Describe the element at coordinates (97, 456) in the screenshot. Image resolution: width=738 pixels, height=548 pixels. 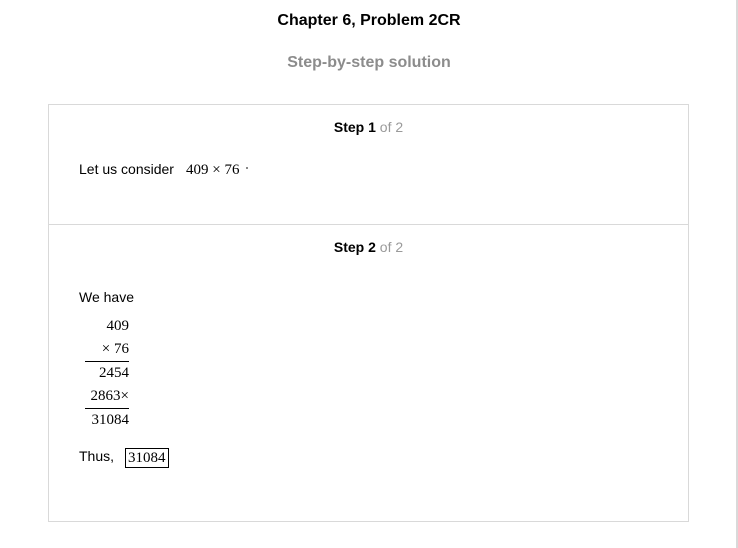
I see `conclusion-label: Thus,` at that location.